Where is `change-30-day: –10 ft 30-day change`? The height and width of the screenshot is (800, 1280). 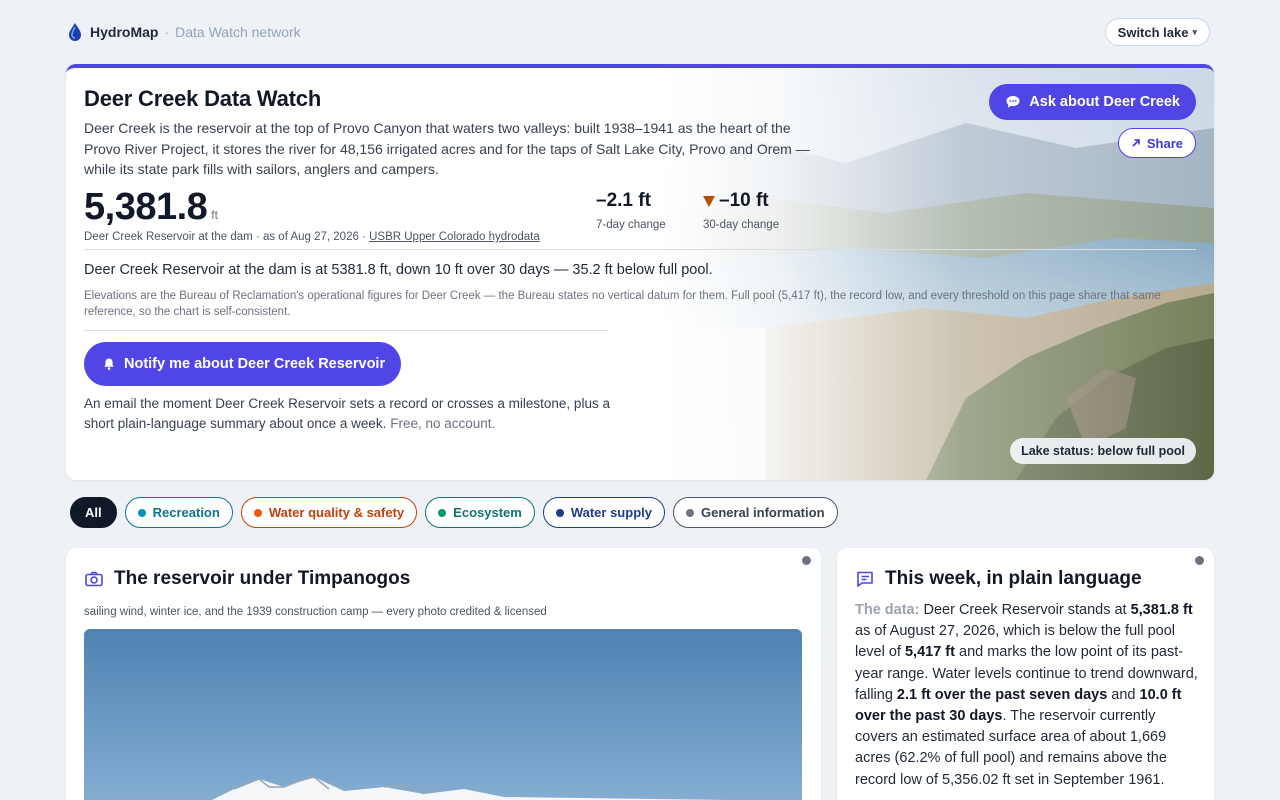 change-30-day: –10 ft 30-day change is located at coordinates (741, 210).